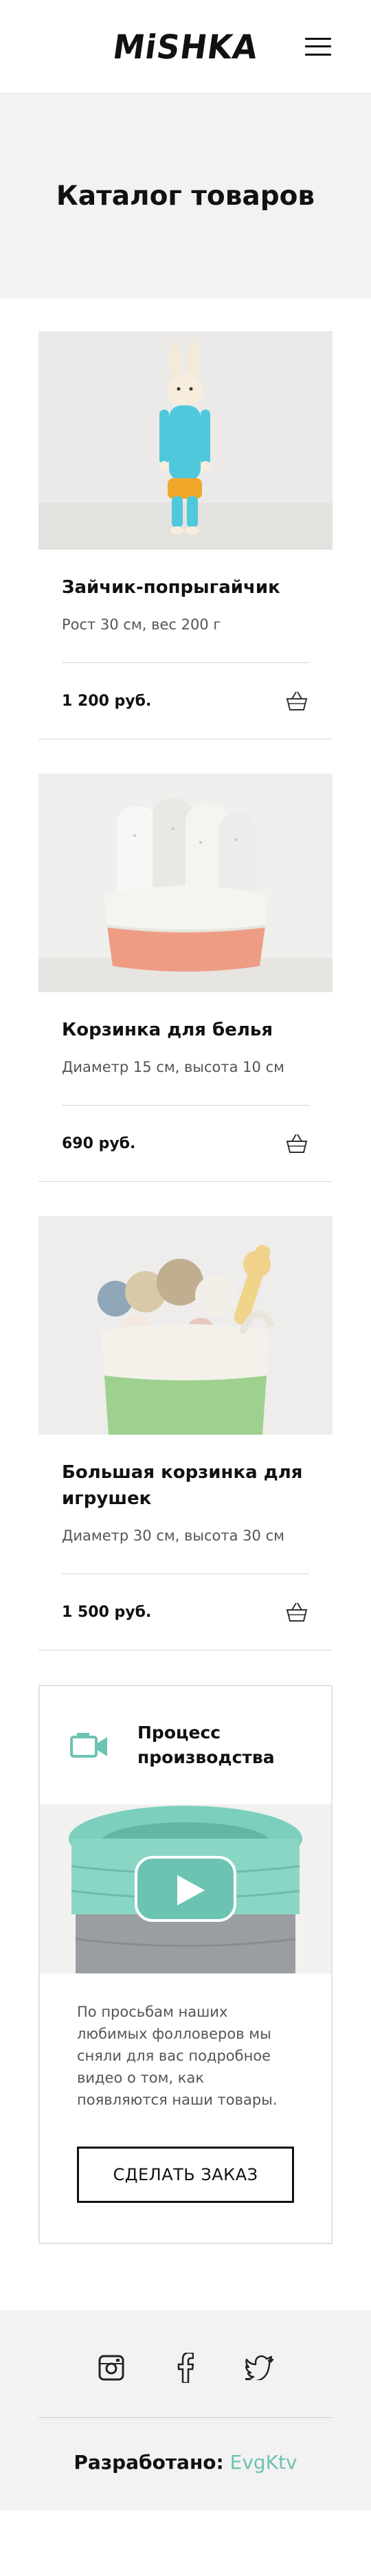  I want to click on video-title: Процесс производства, so click(206, 1745).